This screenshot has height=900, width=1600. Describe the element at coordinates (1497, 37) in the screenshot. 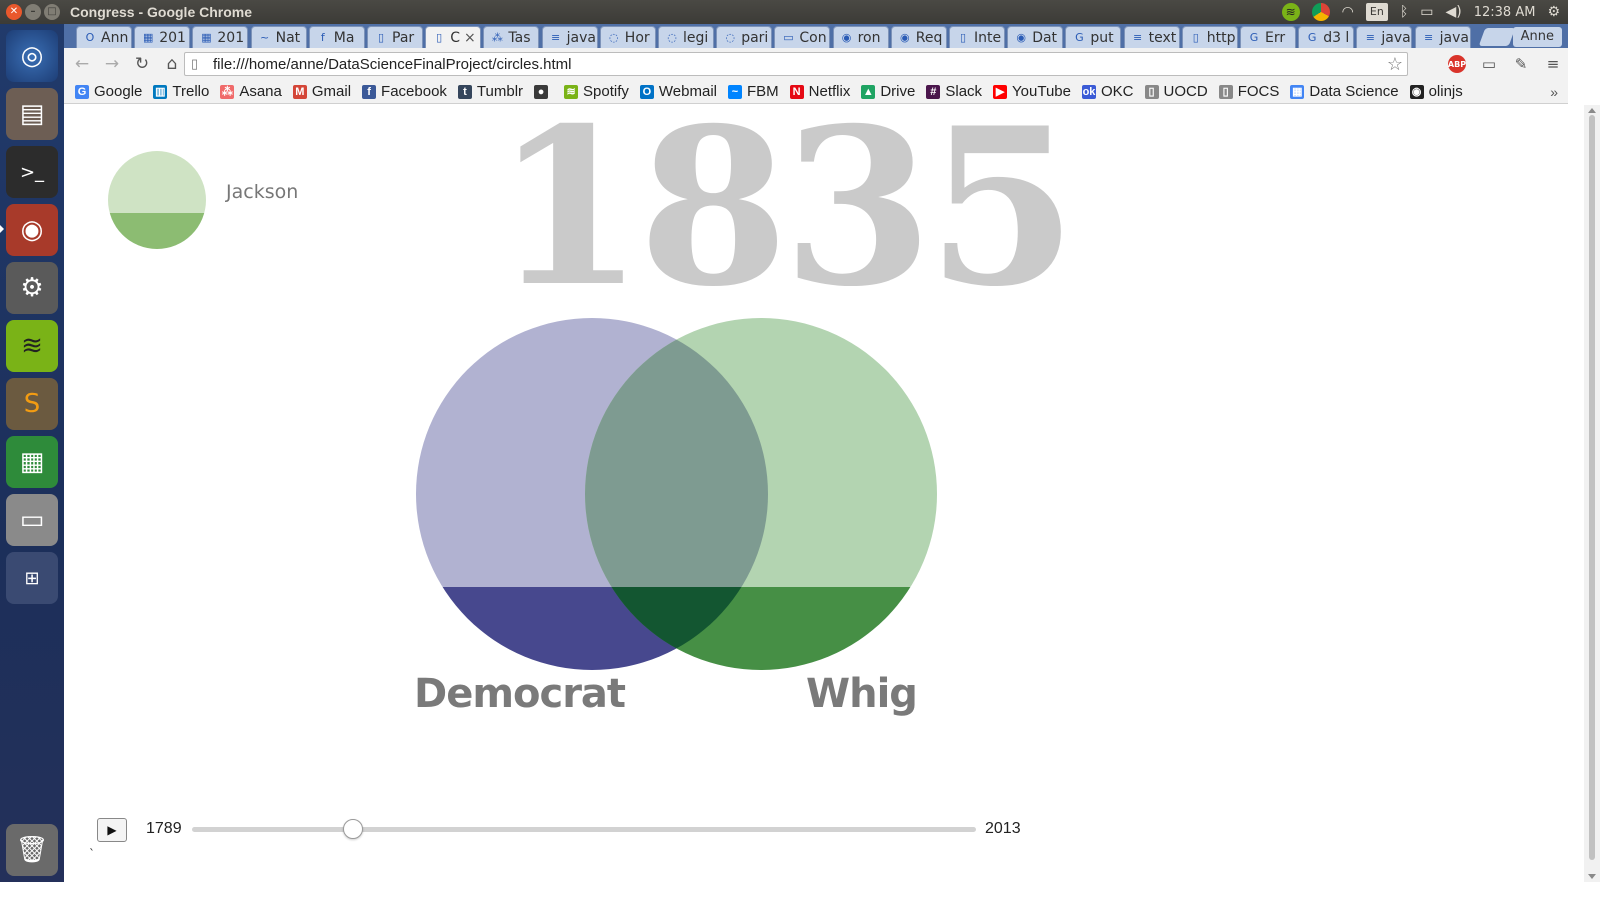

I see `new-tab-button` at that location.